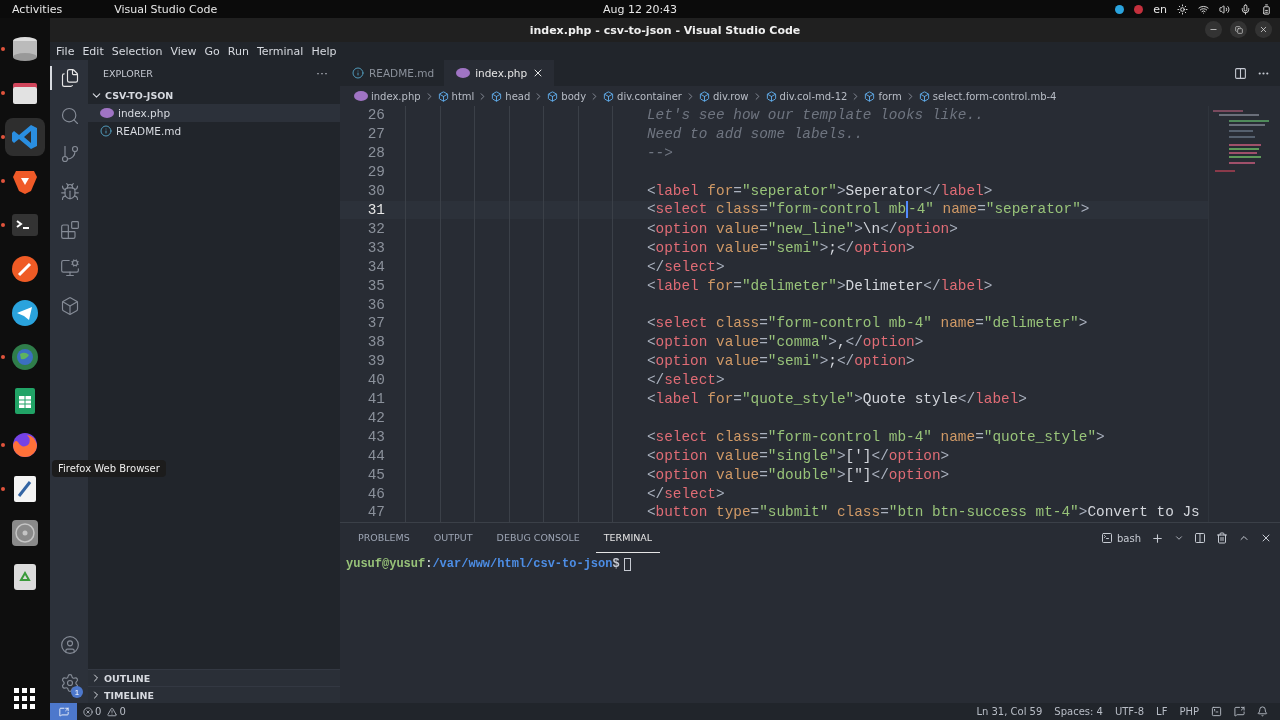 Image resolution: width=1280 pixels, height=720 pixels. I want to click on menu-item: Terminal, so click(280, 51).